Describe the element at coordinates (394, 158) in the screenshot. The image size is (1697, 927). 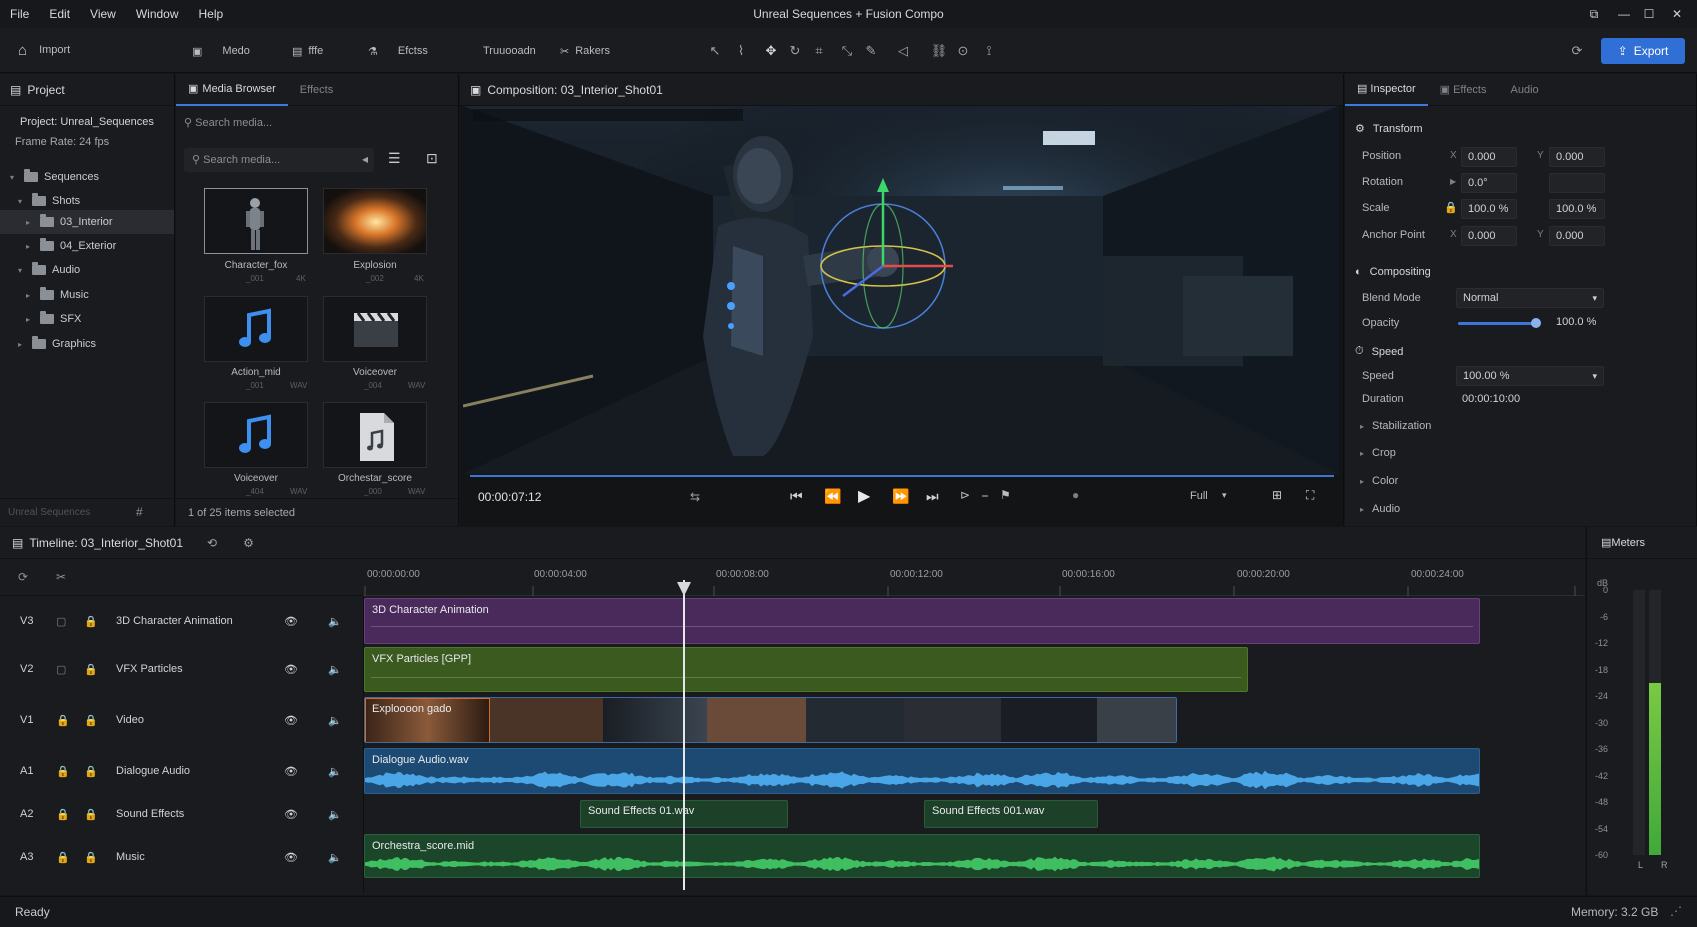
I see `list-view-icon: ☰` at that location.